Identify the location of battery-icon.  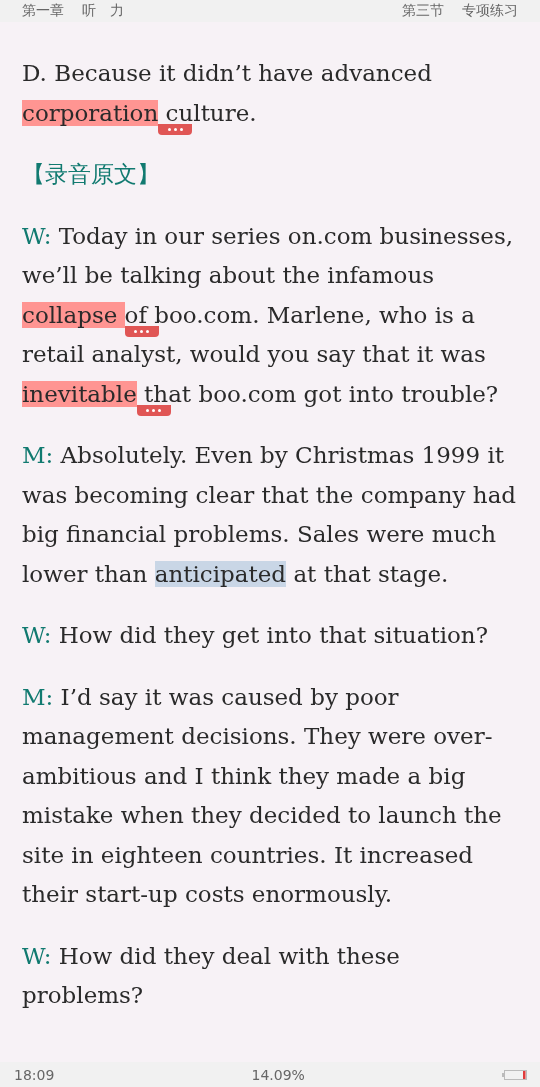
(515, 1074).